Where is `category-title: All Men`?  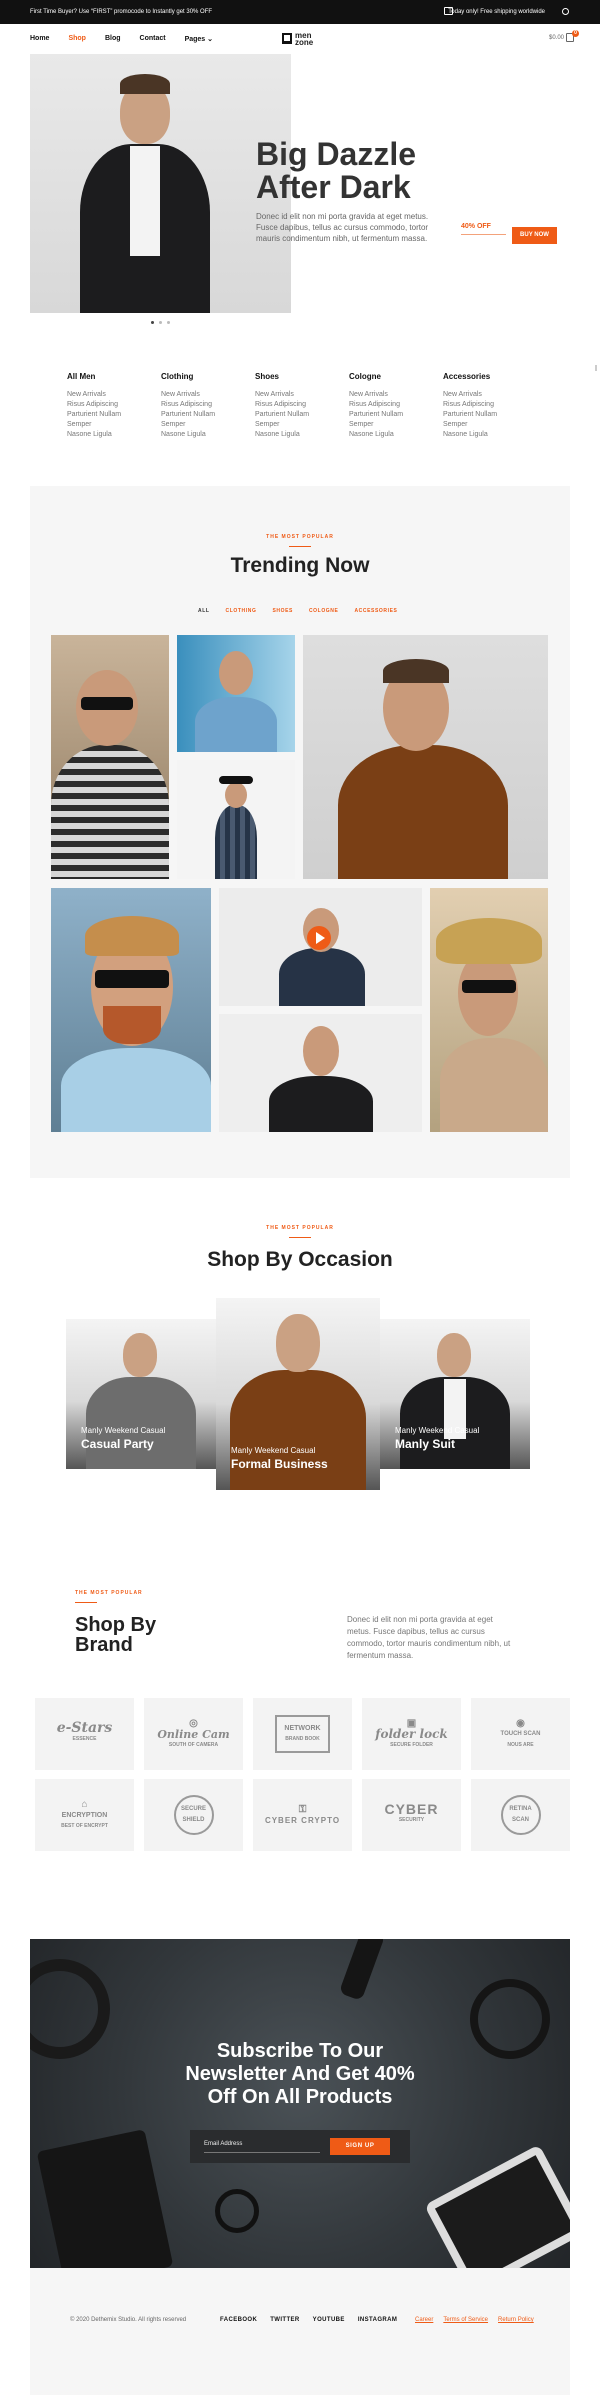
category-title: All Men is located at coordinates (114, 376).